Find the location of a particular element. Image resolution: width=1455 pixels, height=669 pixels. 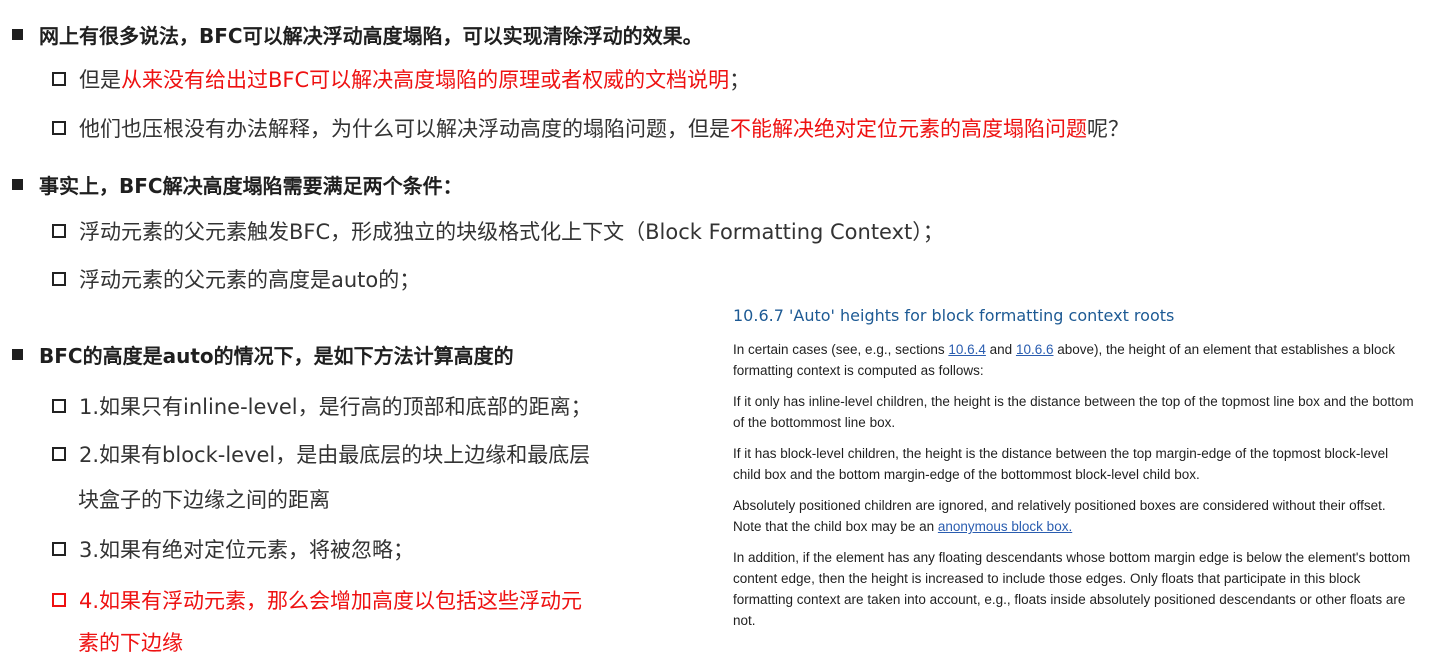

section-link-10-6-6: 10.6.6 is located at coordinates (1035, 349).